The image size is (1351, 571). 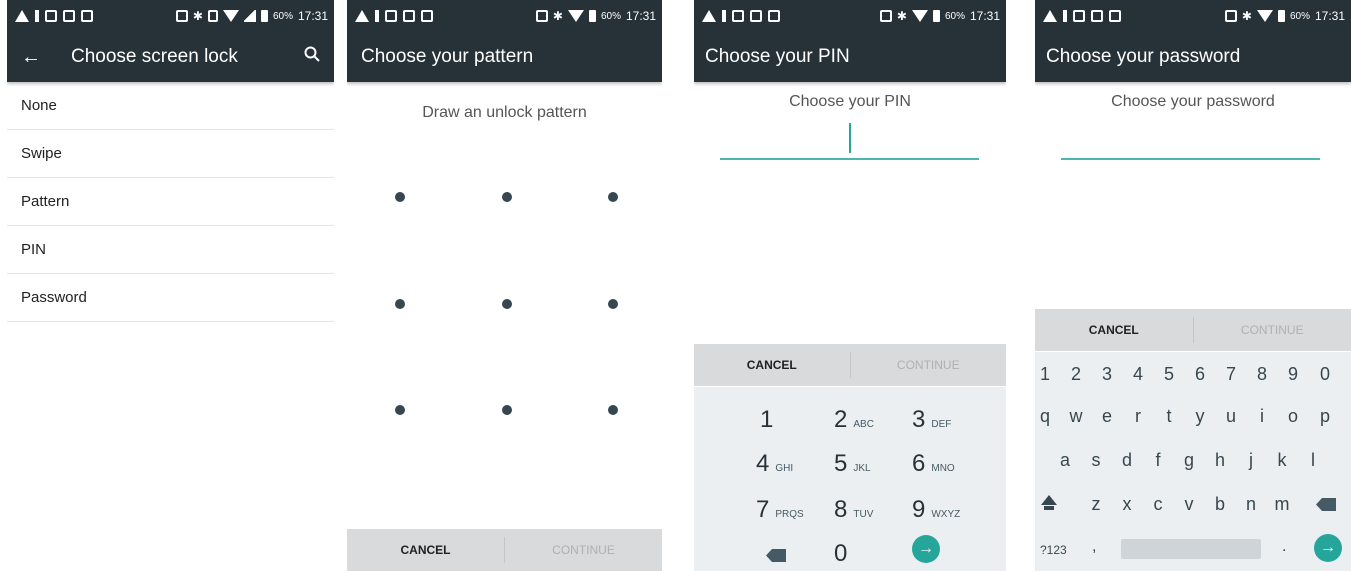 What do you see at coordinates (377, 16) in the screenshot?
I see `notification-icon` at bounding box center [377, 16].